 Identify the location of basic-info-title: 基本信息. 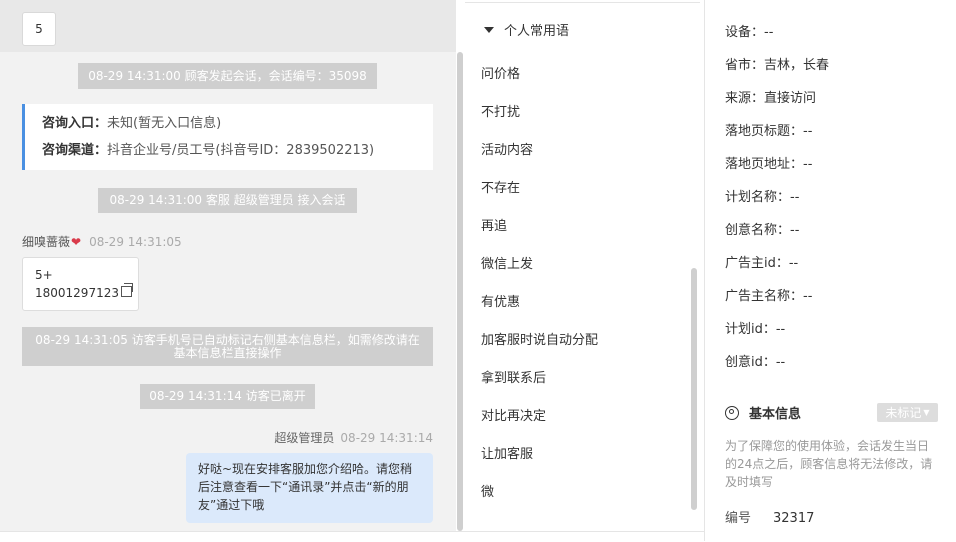
(775, 414).